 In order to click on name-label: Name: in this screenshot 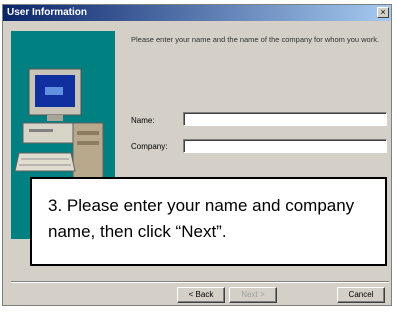, I will do `click(143, 120)`.